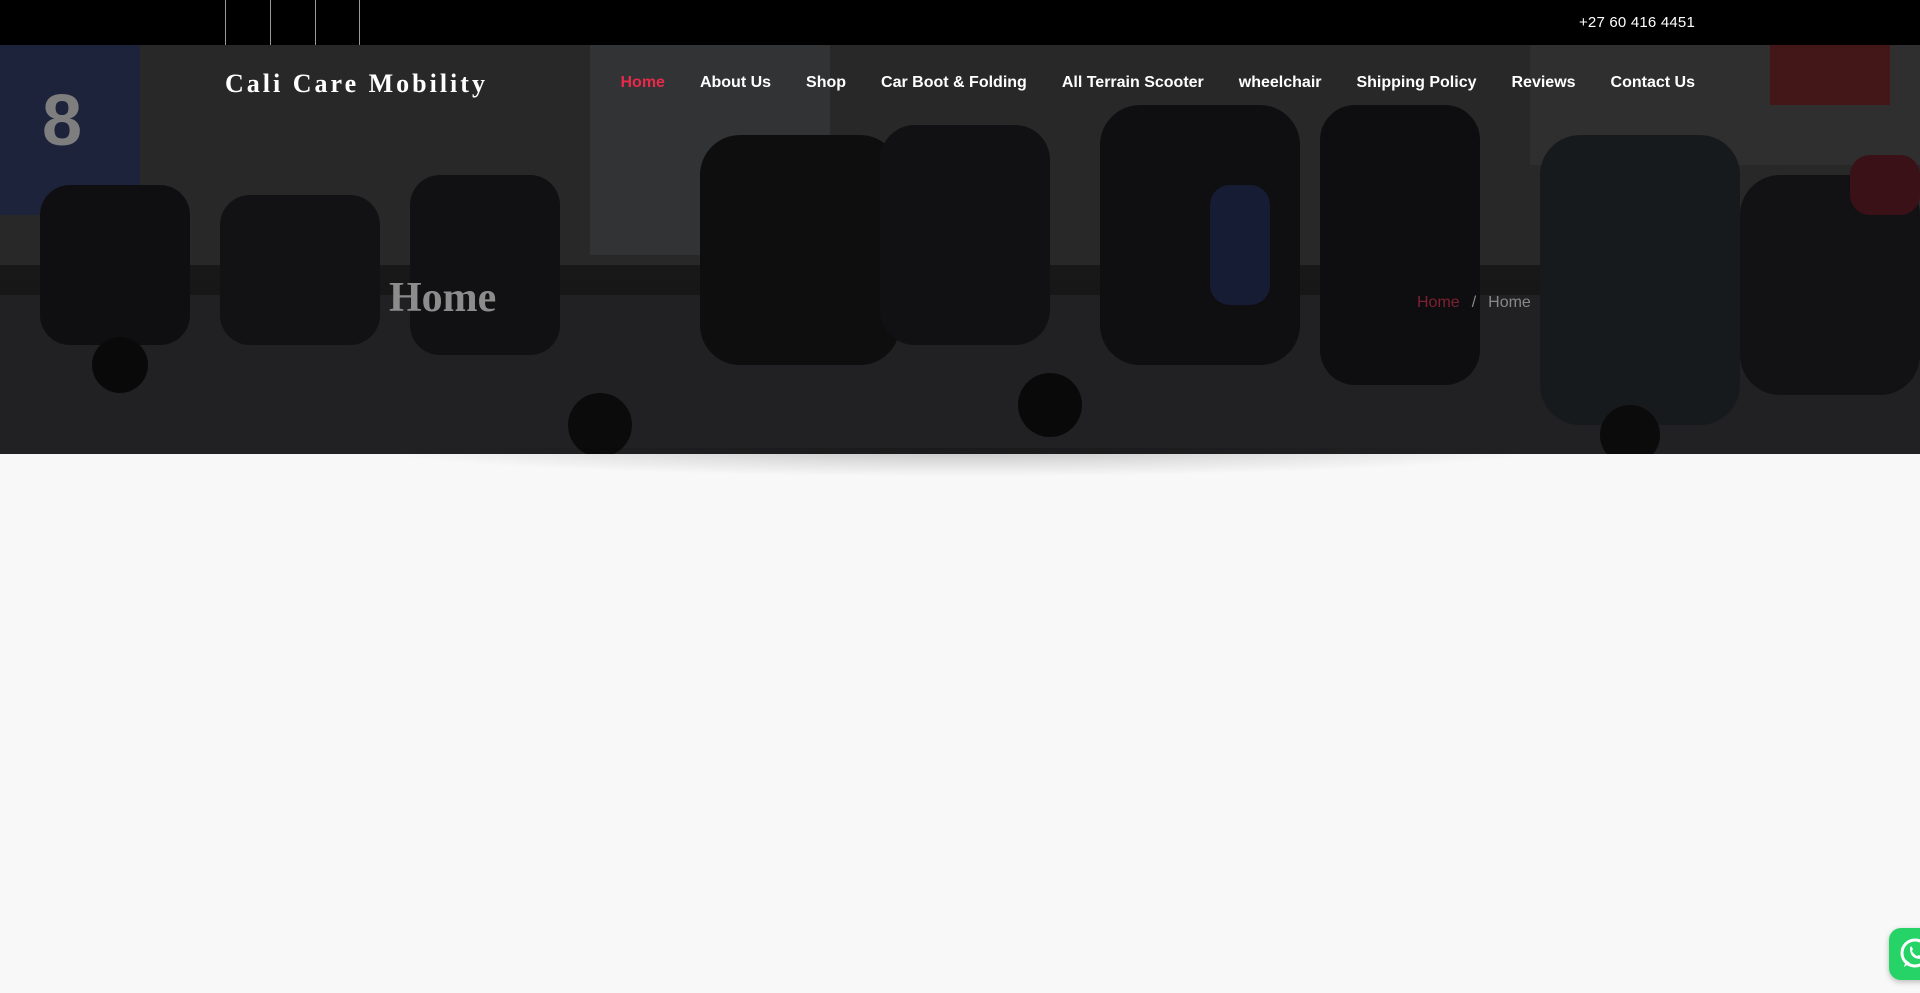 The width and height of the screenshot is (1920, 993). I want to click on social-link-3-icon, so click(337, 22).